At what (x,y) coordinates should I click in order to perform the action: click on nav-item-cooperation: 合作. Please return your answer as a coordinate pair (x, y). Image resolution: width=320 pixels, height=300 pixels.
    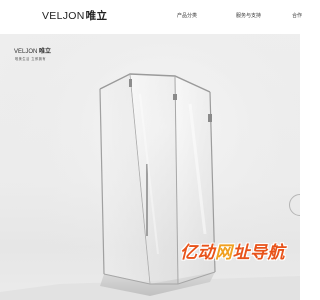
    Looking at the image, I should click on (297, 15).